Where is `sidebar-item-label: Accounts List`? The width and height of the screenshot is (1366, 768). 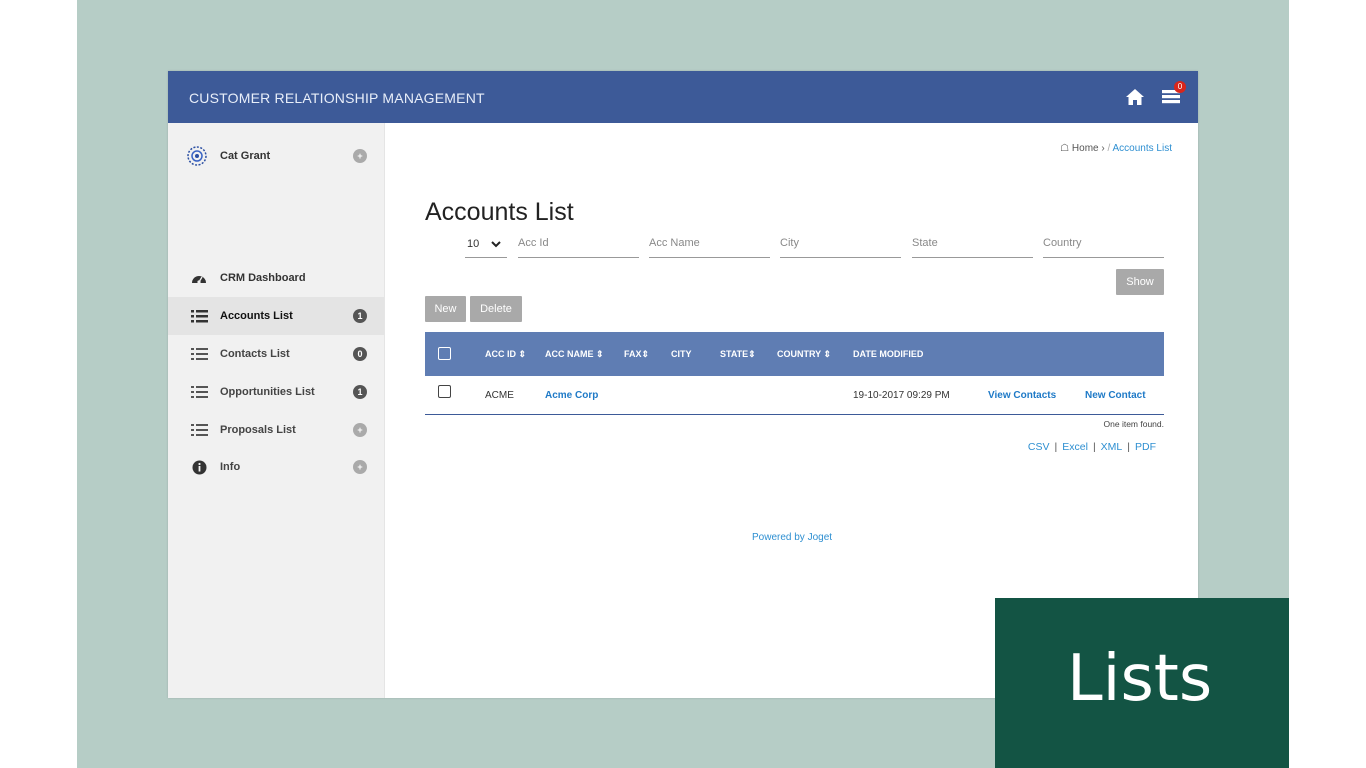 sidebar-item-label: Accounts List is located at coordinates (256, 316).